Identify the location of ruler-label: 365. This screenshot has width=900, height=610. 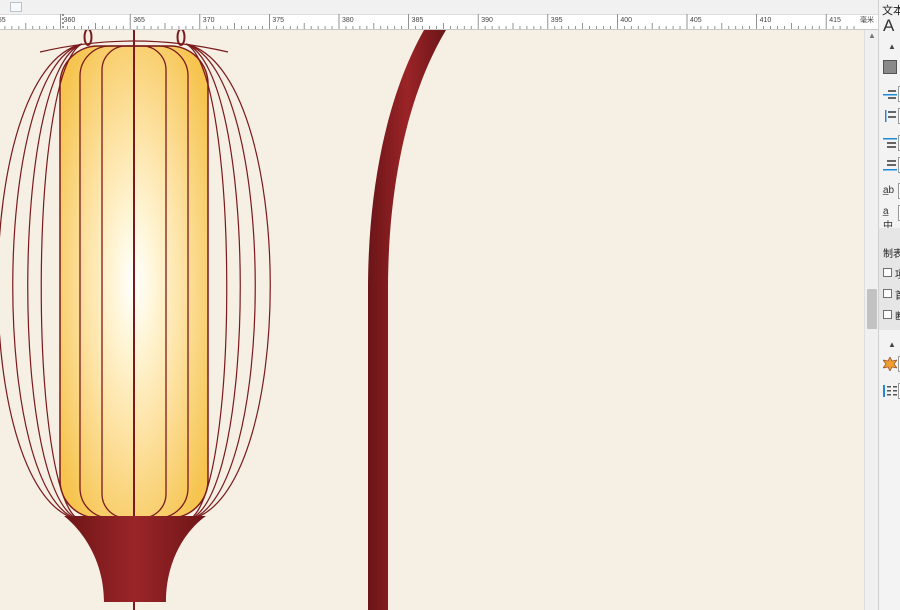
(139, 20).